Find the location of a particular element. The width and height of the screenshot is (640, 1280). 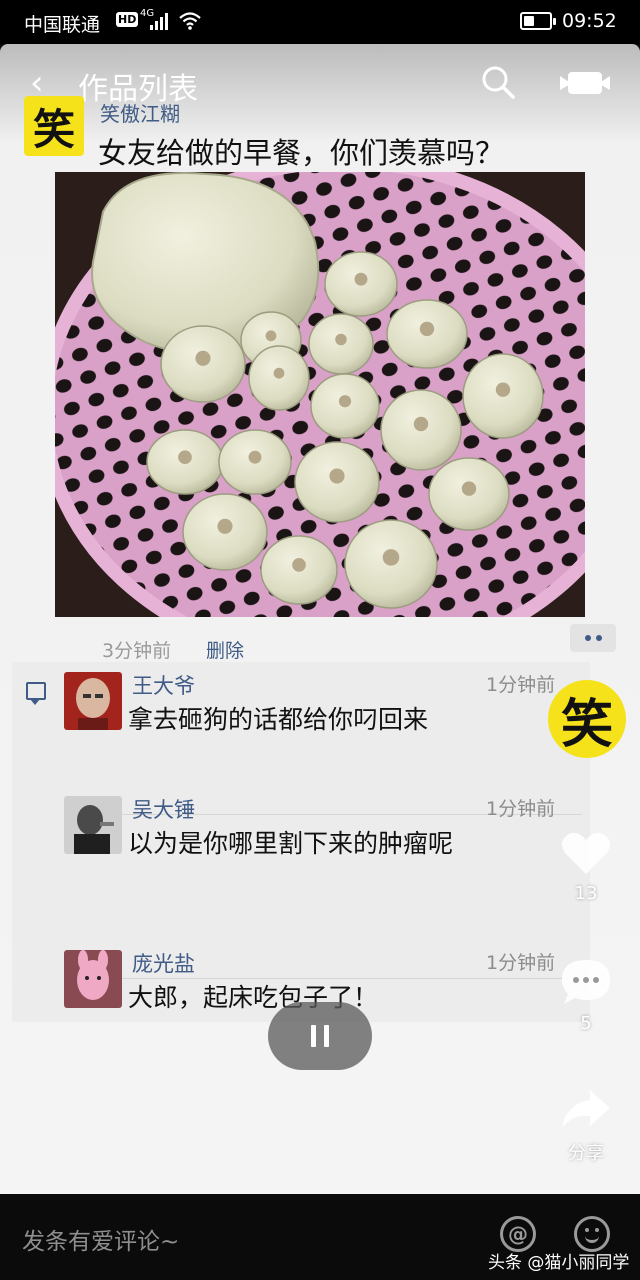

share-label: 分享 is located at coordinates (586, 1153).